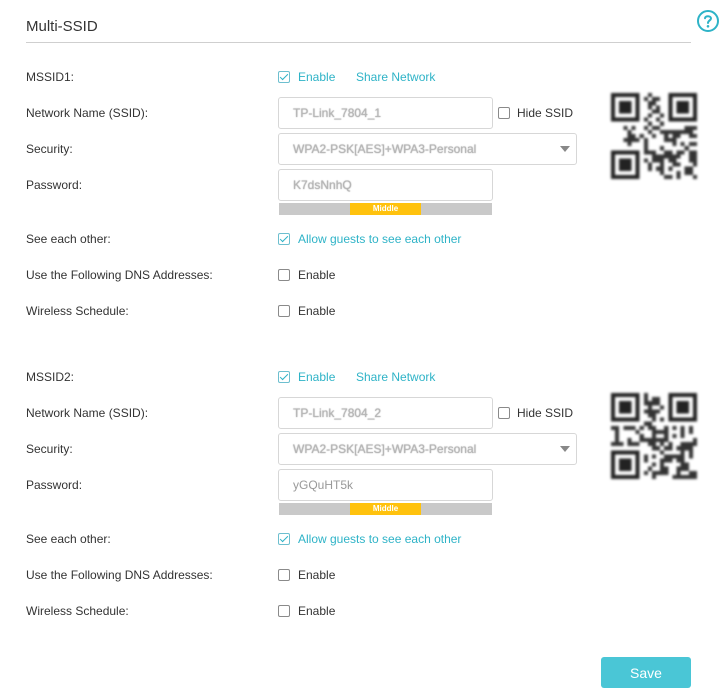  What do you see at coordinates (284, 611) in the screenshot?
I see `schedule-enable-checkbox` at bounding box center [284, 611].